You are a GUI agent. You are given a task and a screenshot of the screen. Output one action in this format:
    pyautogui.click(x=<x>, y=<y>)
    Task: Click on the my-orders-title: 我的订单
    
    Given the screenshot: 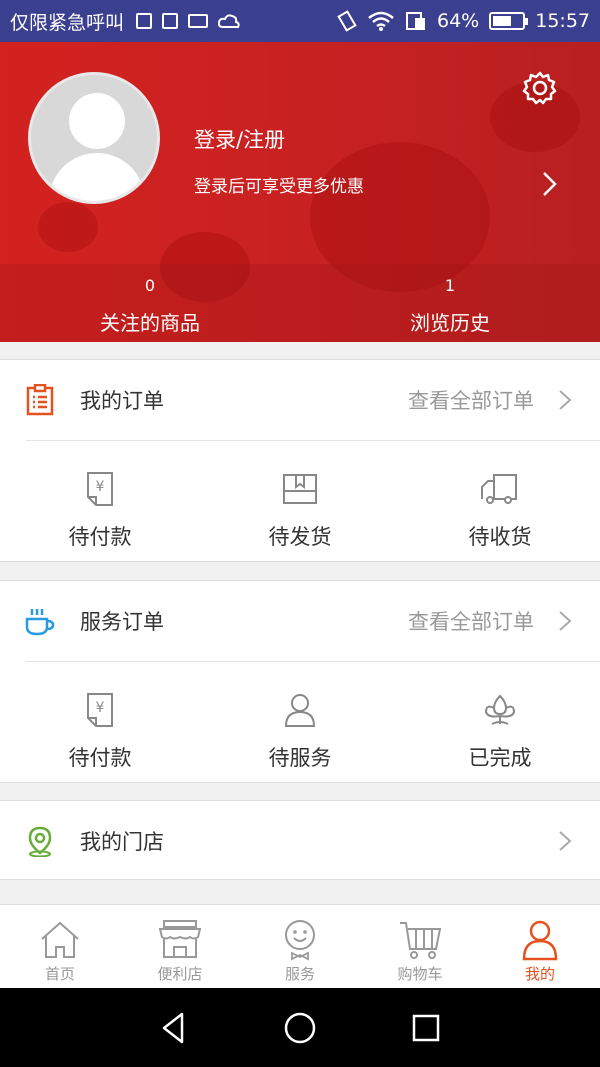 What is the action you would take?
    pyautogui.click(x=122, y=401)
    